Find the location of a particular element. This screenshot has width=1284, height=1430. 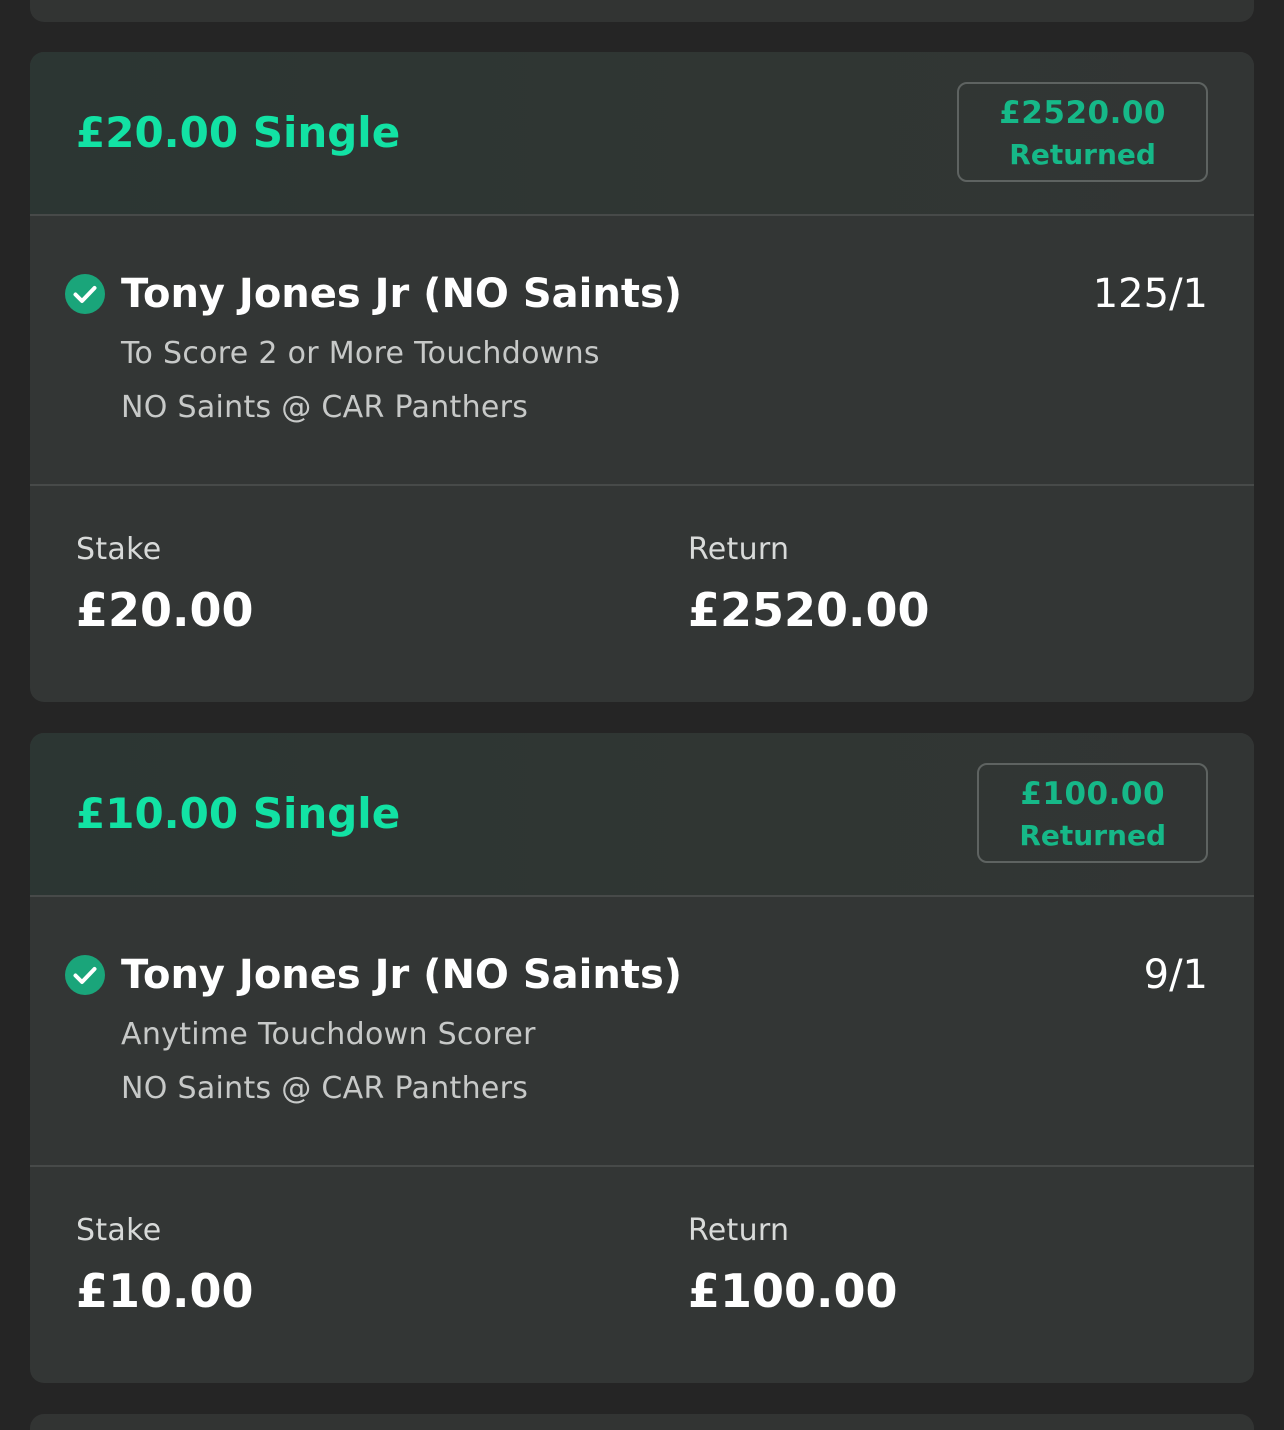

bet-title: £10.00 Single is located at coordinates (238, 813).